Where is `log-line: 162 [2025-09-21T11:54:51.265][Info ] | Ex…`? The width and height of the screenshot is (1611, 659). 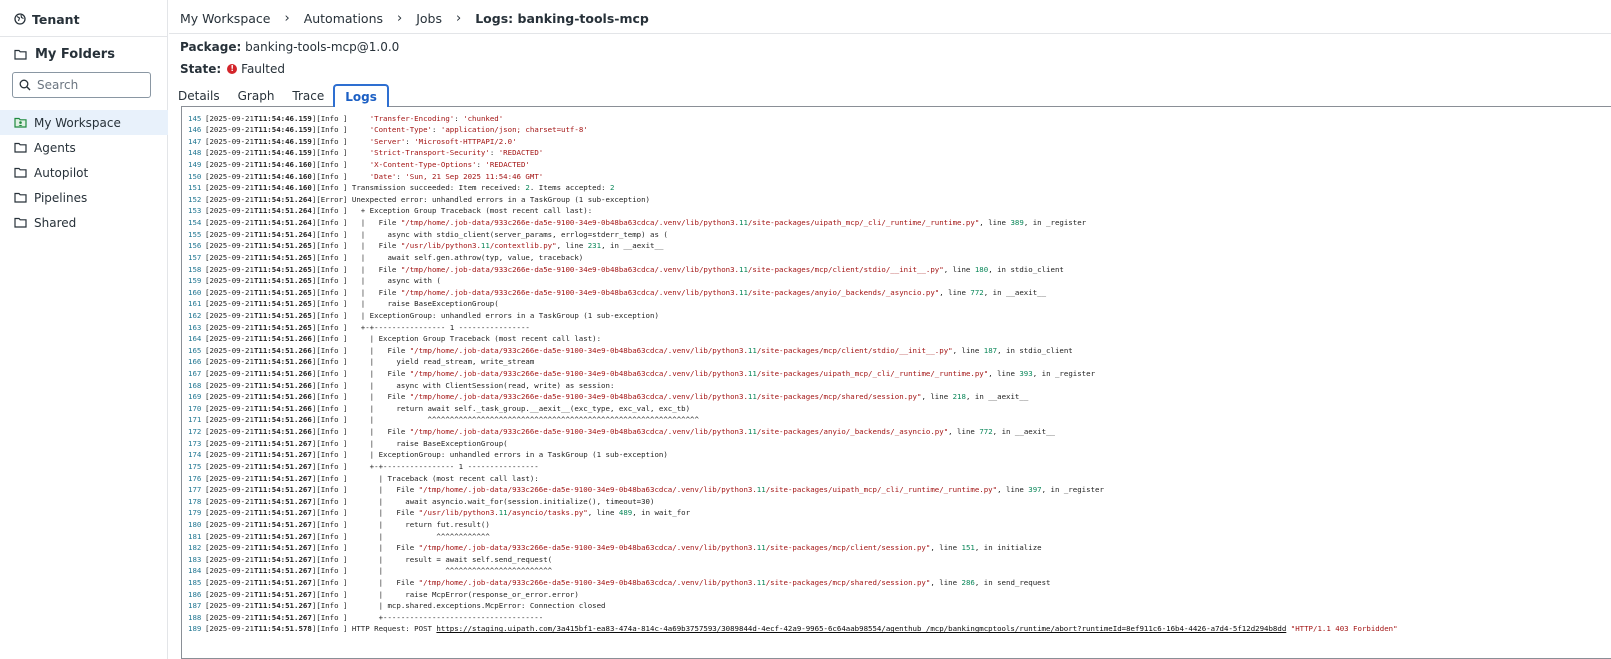 log-line: 162 [2025-09-21T11:54:51.265][Info ] | Ex… is located at coordinates (423, 315).